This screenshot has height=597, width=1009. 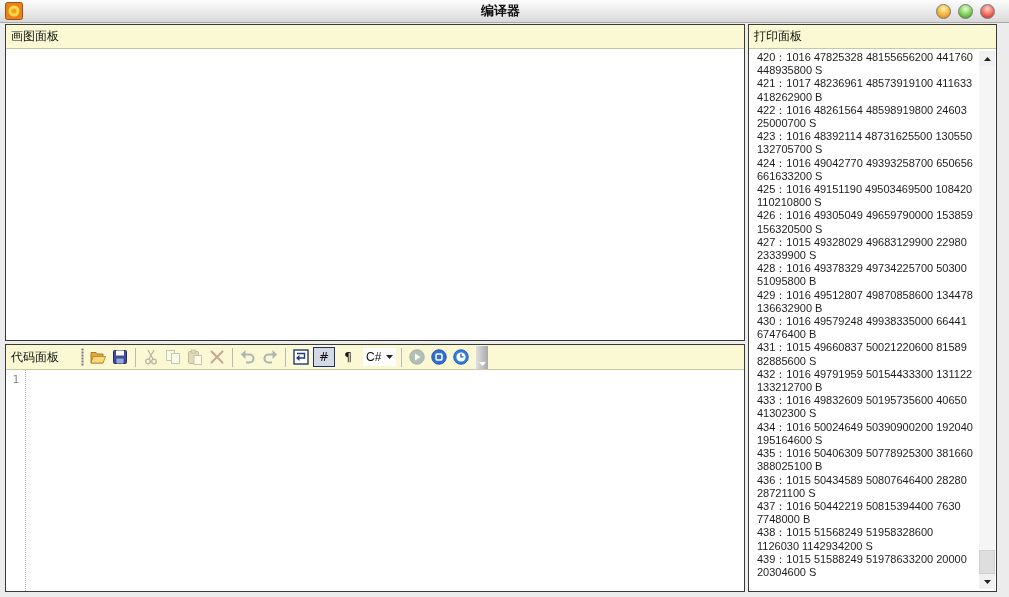 What do you see at coordinates (98, 357) in the screenshot?
I see `folder-icon` at bounding box center [98, 357].